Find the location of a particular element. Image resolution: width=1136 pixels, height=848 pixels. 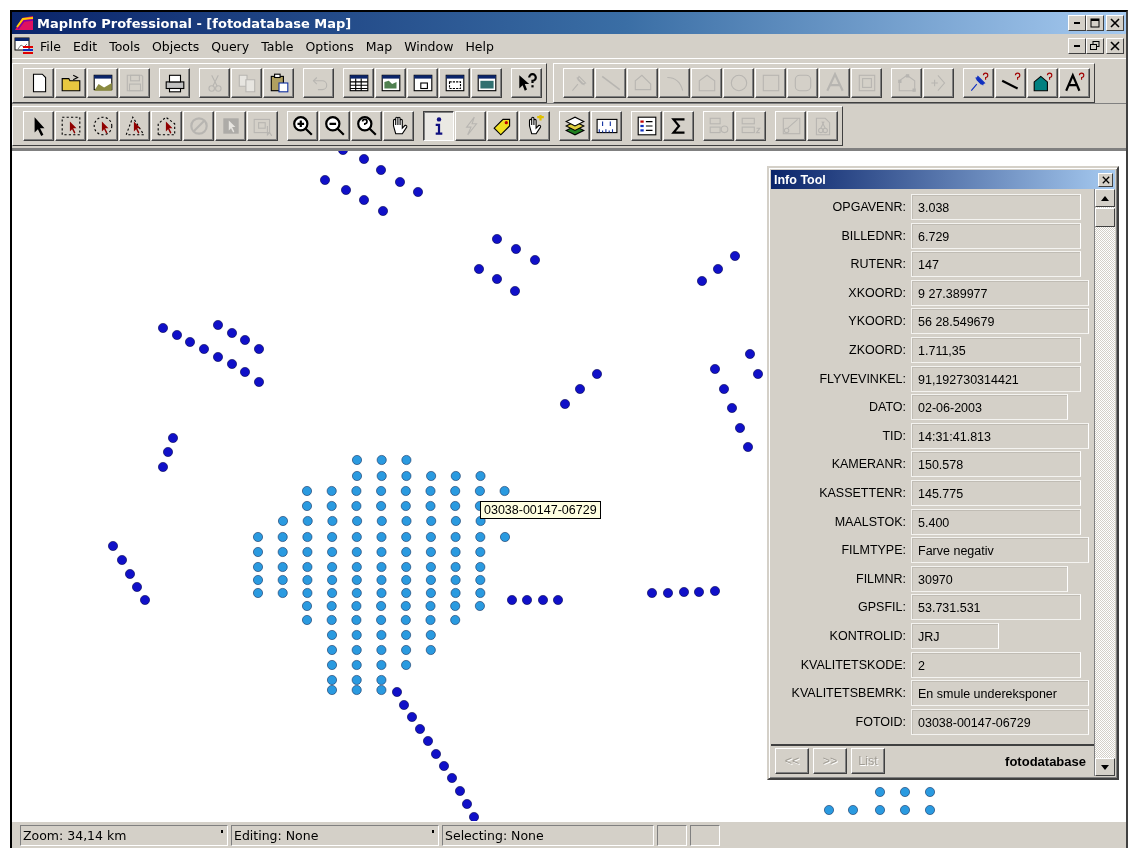

change-view-button is located at coordinates (366, 126).